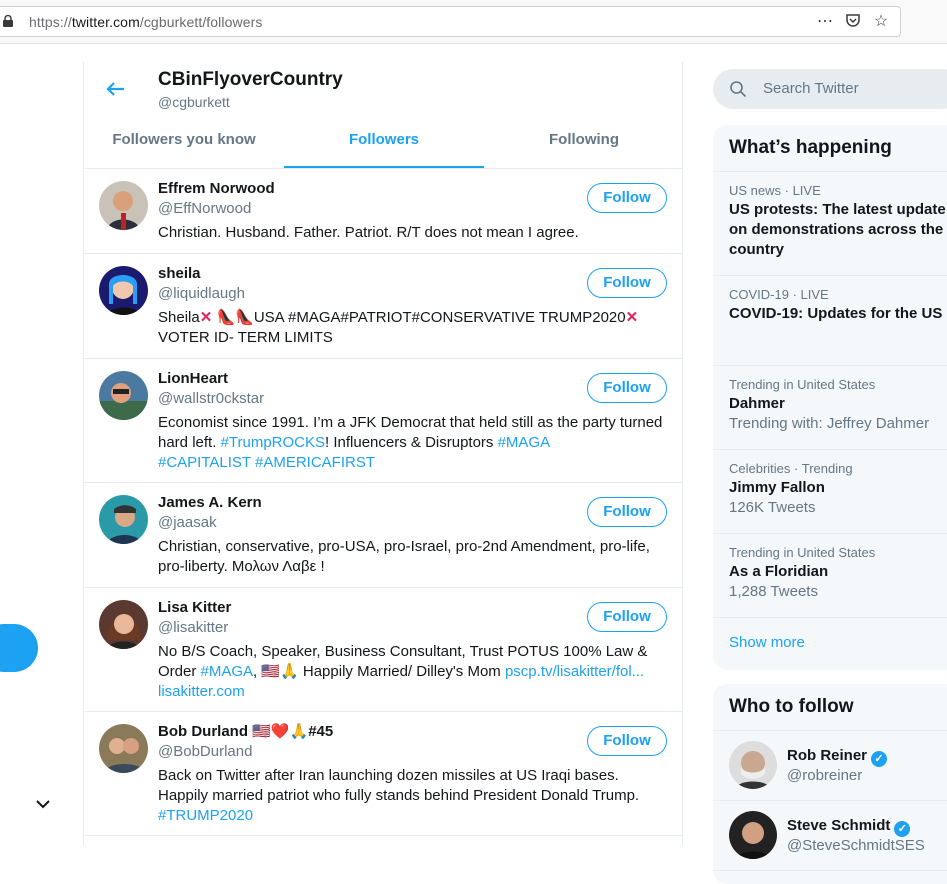 This screenshot has width=947, height=884. What do you see at coordinates (738, 89) in the screenshot?
I see `search-icon` at bounding box center [738, 89].